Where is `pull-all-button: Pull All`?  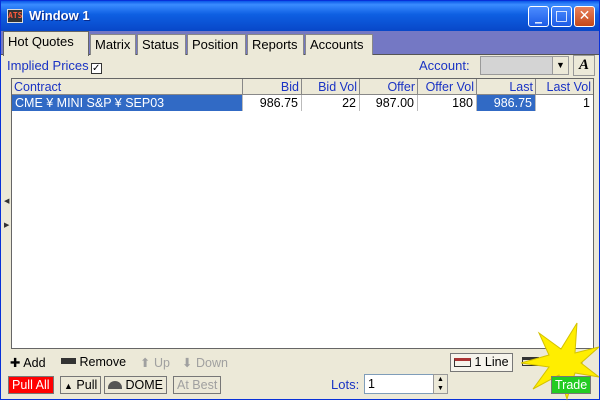 pull-all-button: Pull All is located at coordinates (31, 385).